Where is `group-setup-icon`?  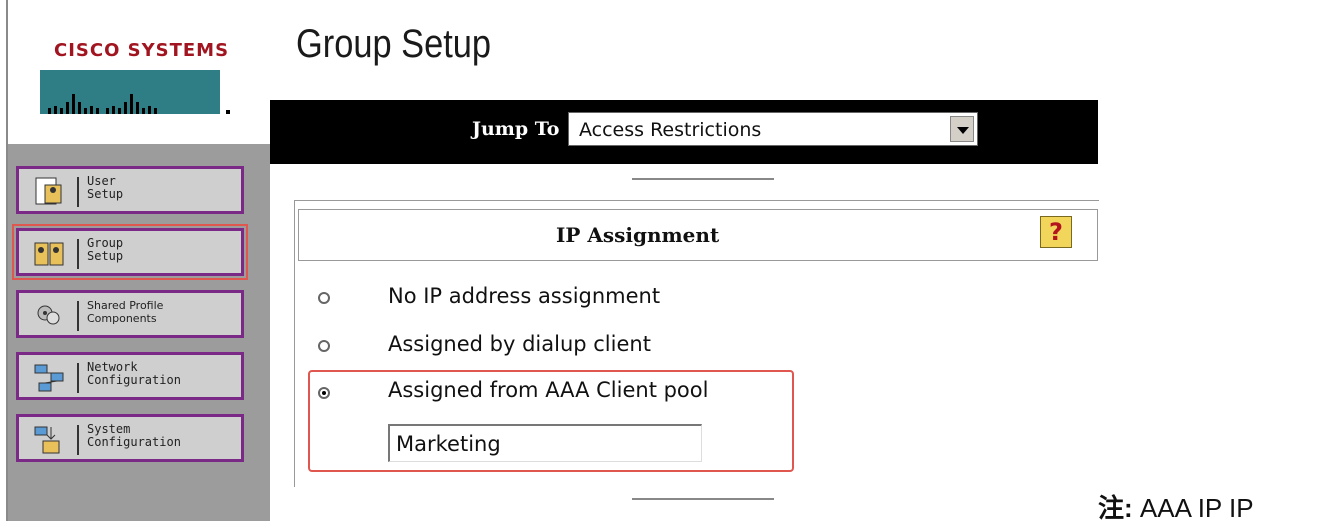
group-setup-icon is located at coordinates (49, 254).